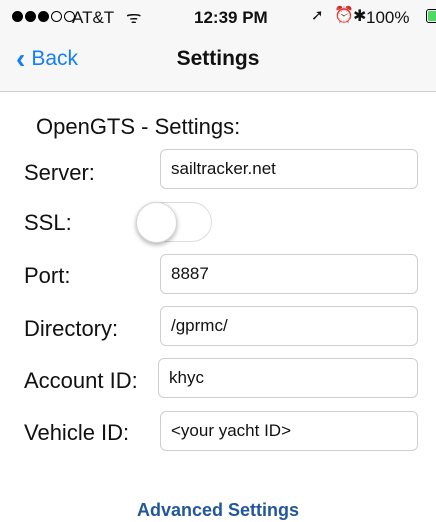 Image resolution: width=436 pixels, height=522 pixels. What do you see at coordinates (156, 222) in the screenshot?
I see `toggle-knob` at bounding box center [156, 222].